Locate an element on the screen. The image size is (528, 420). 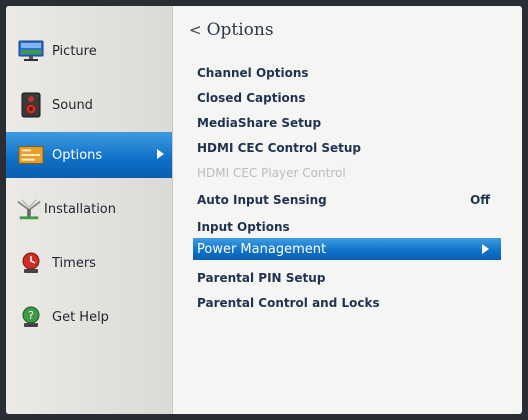
menu-item-label: MediaShare Setup is located at coordinates (259, 123).